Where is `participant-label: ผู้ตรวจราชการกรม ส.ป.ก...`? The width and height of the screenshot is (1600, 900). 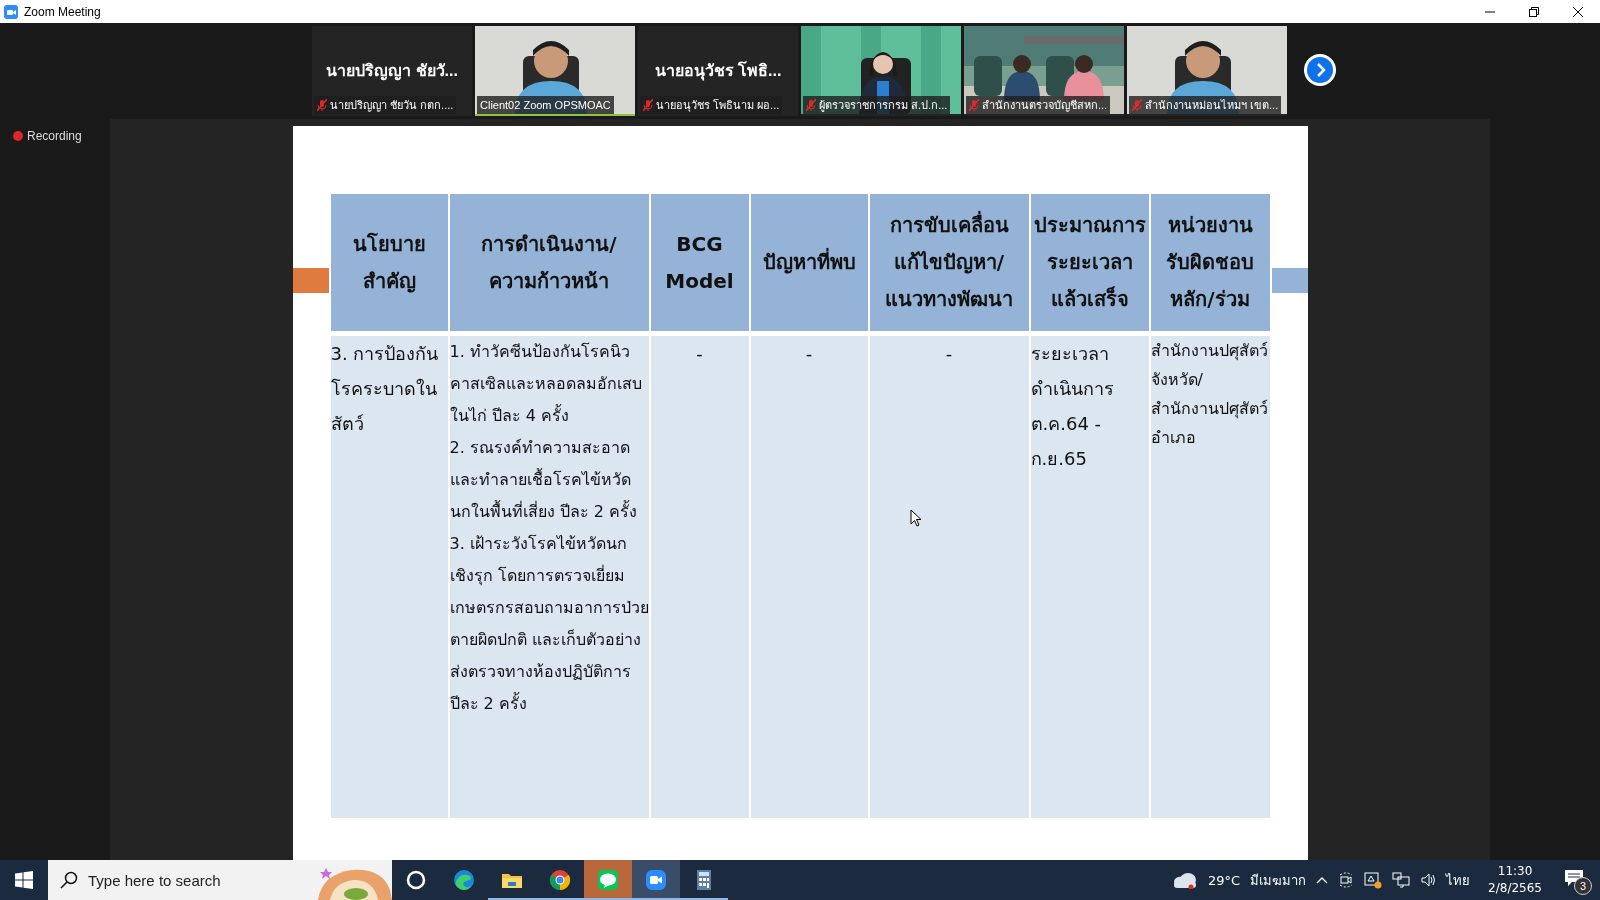
participant-label: ผู้ตรวจราชการกรม ส.ป.ก... is located at coordinates (883, 106).